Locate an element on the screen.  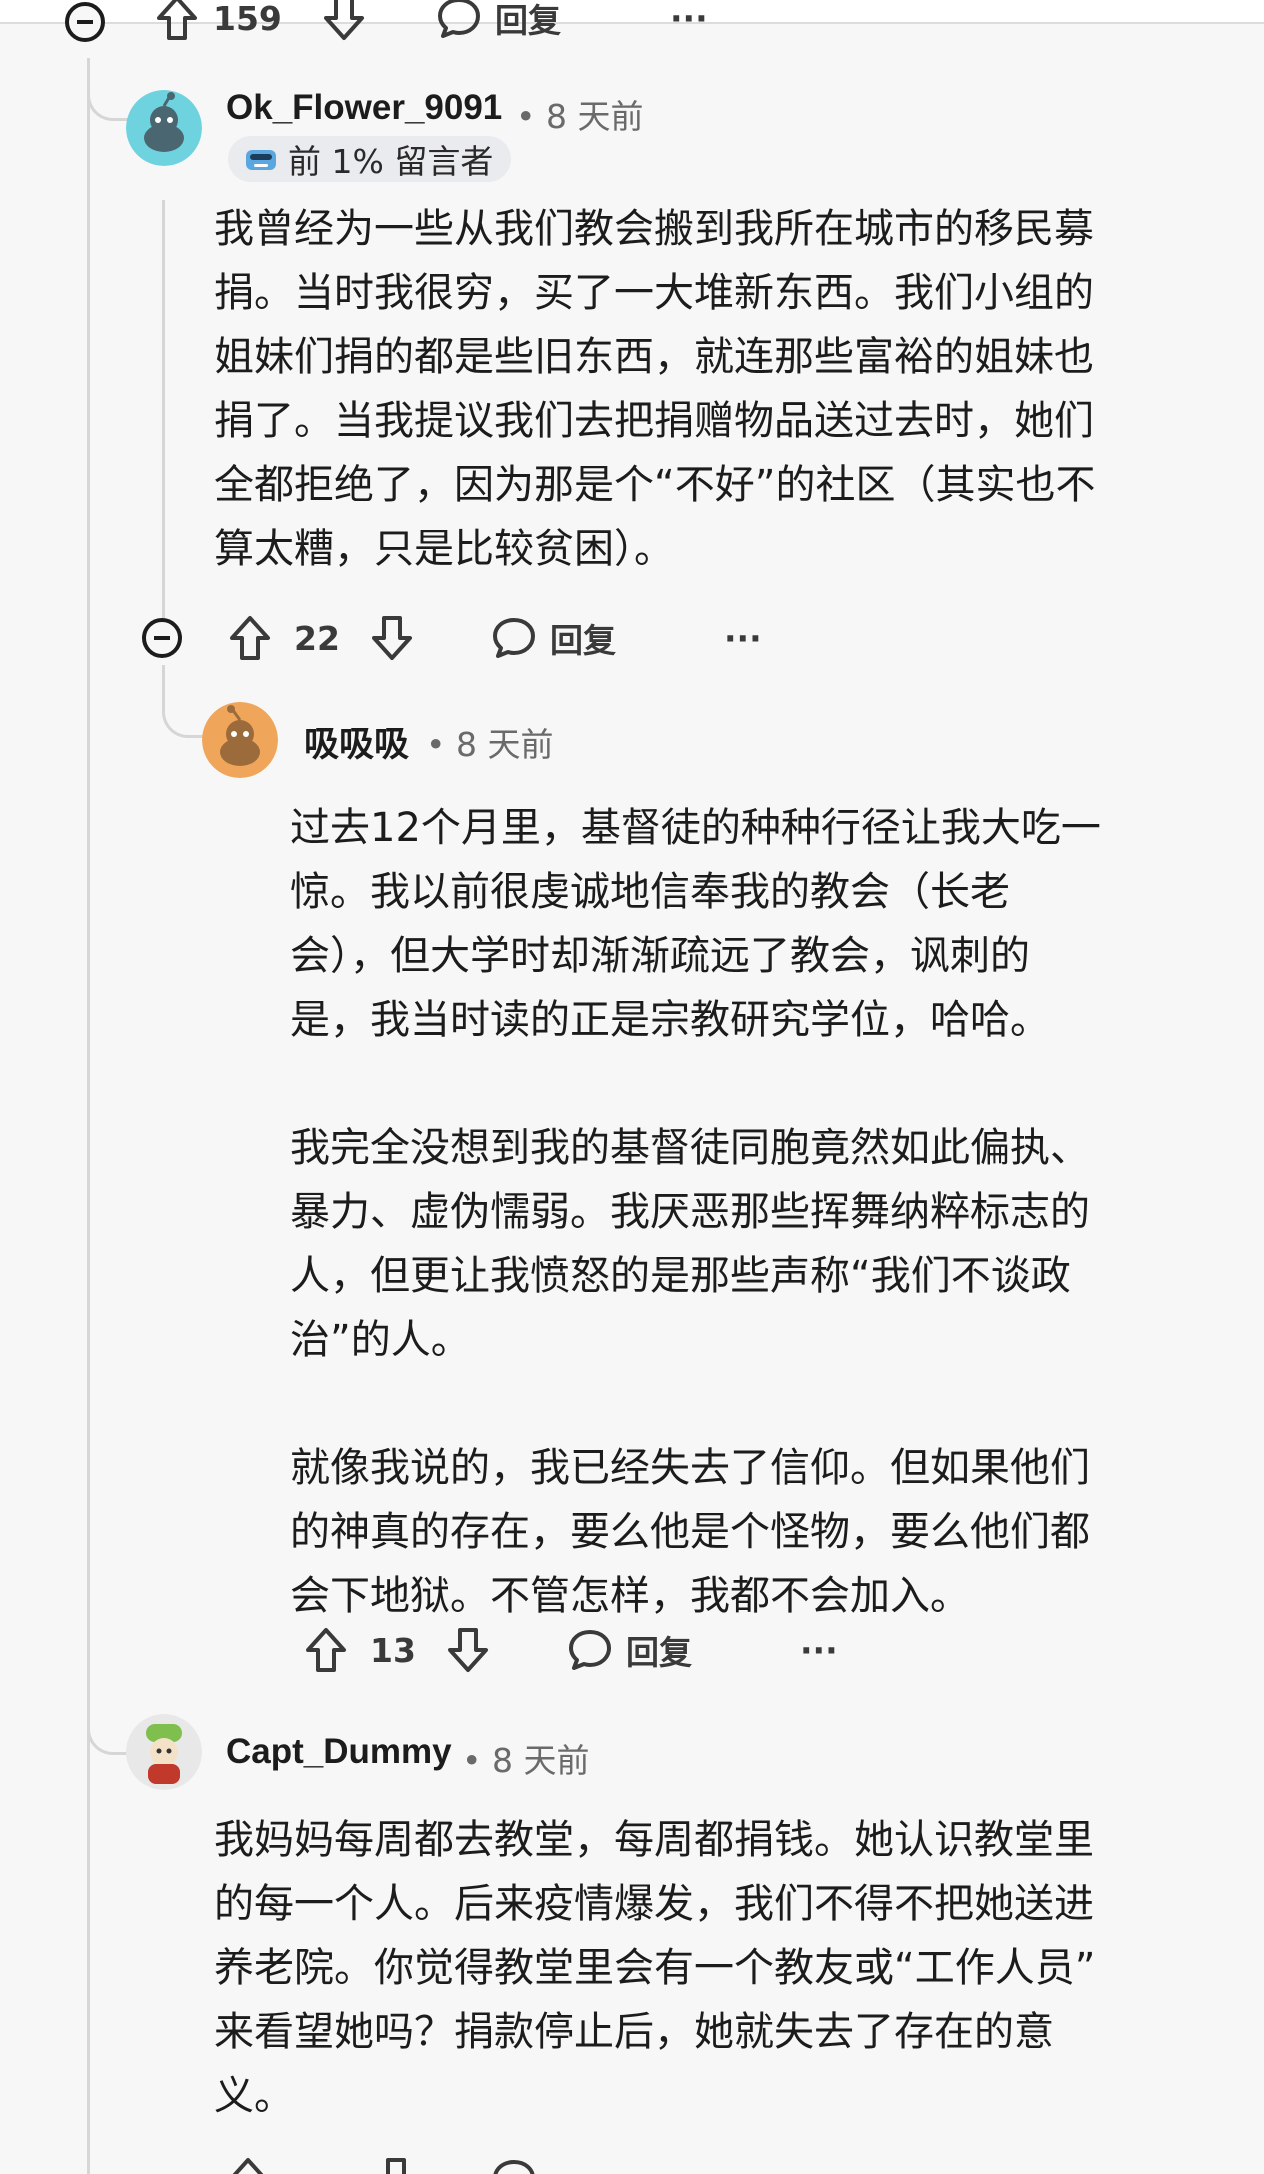
flair-text: 前 1% 留言者 is located at coordinates (391, 161).